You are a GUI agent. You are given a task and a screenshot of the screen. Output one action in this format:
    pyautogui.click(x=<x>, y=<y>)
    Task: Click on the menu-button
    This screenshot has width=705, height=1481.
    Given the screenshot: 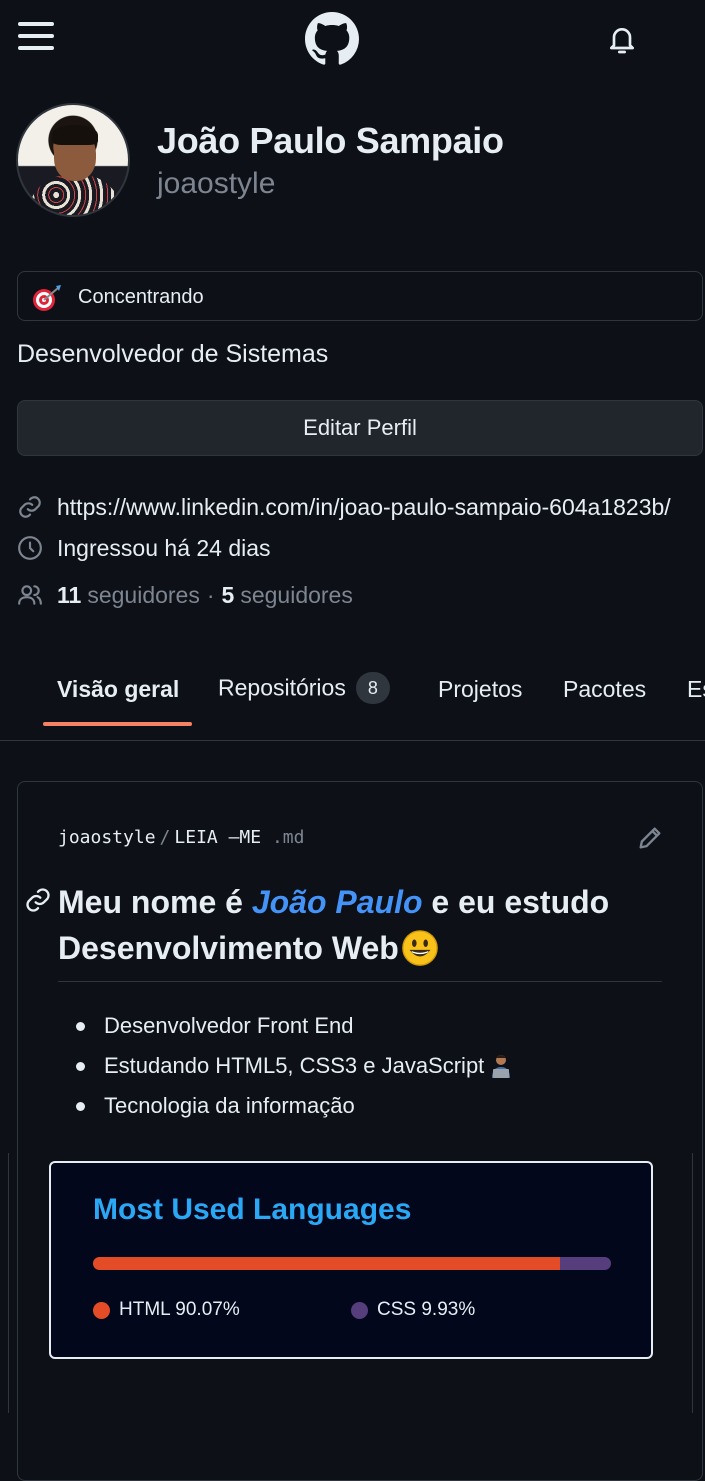 What is the action you would take?
    pyautogui.click(x=36, y=37)
    